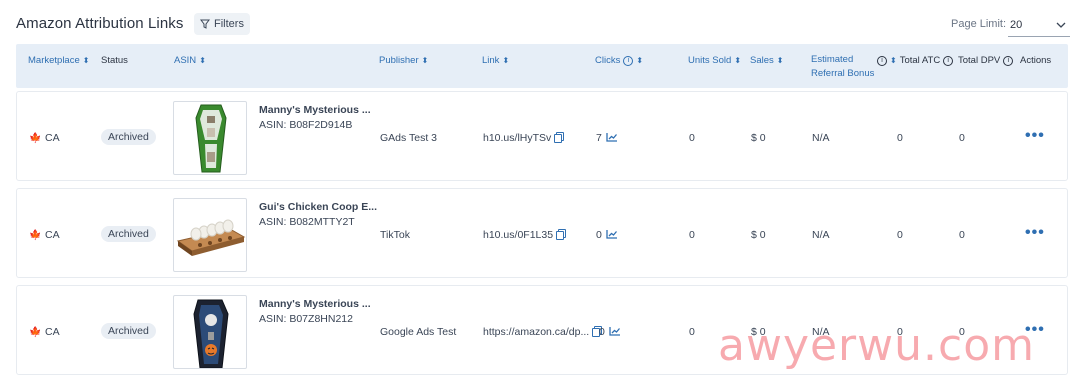 The width and height of the screenshot is (1080, 376). What do you see at coordinates (395, 235) in the screenshot?
I see `publisher-cell: TikTok` at bounding box center [395, 235].